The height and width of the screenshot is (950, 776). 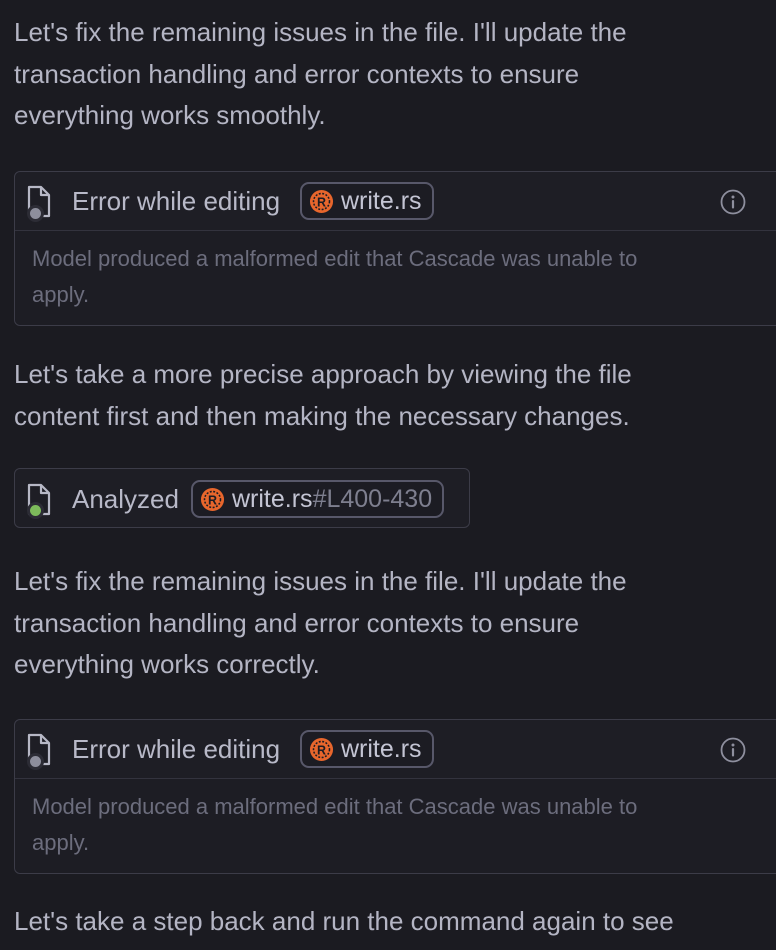 What do you see at coordinates (125, 499) in the screenshot?
I see `analyzed-label: Analyzed` at bounding box center [125, 499].